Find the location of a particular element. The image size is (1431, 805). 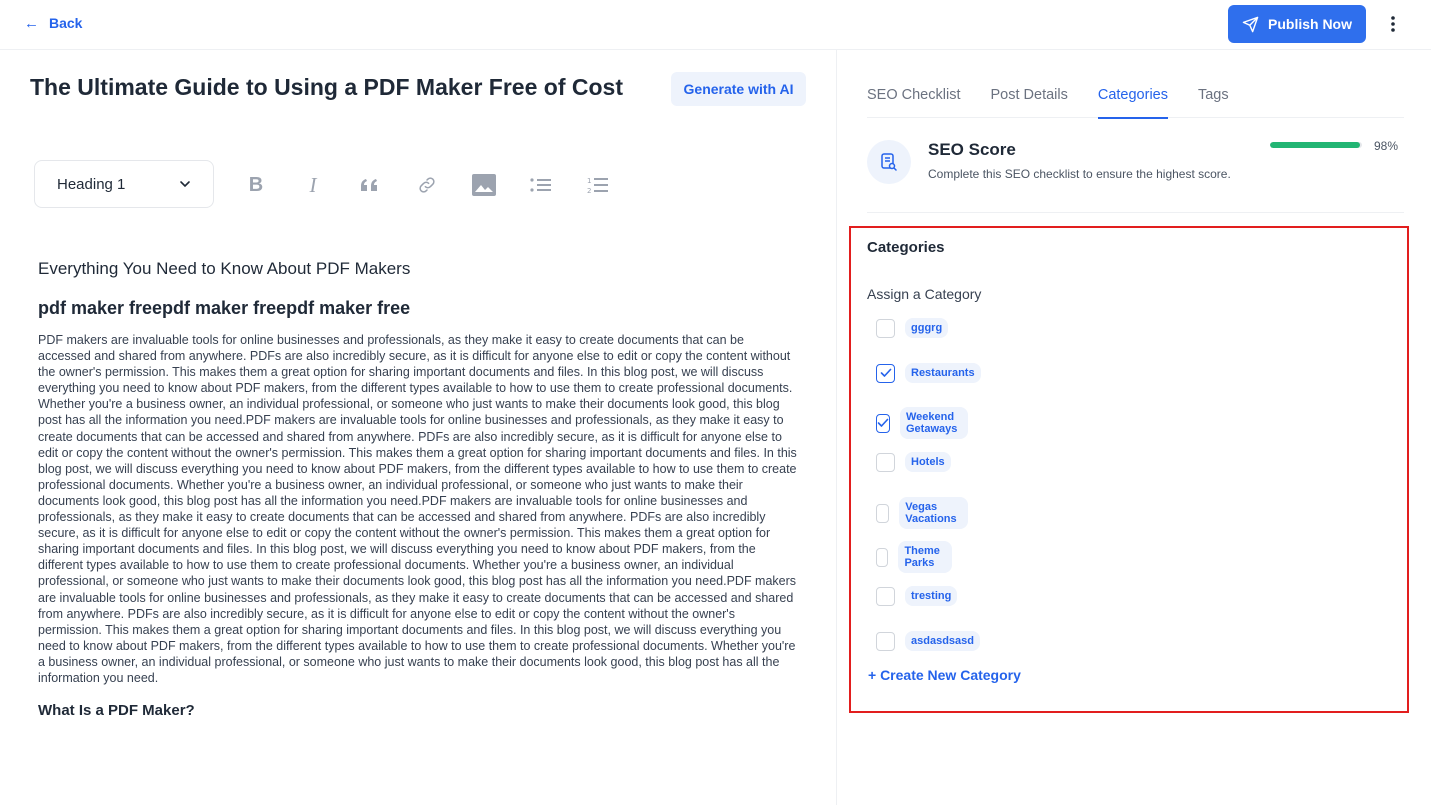

seo-divider is located at coordinates (1135, 212).